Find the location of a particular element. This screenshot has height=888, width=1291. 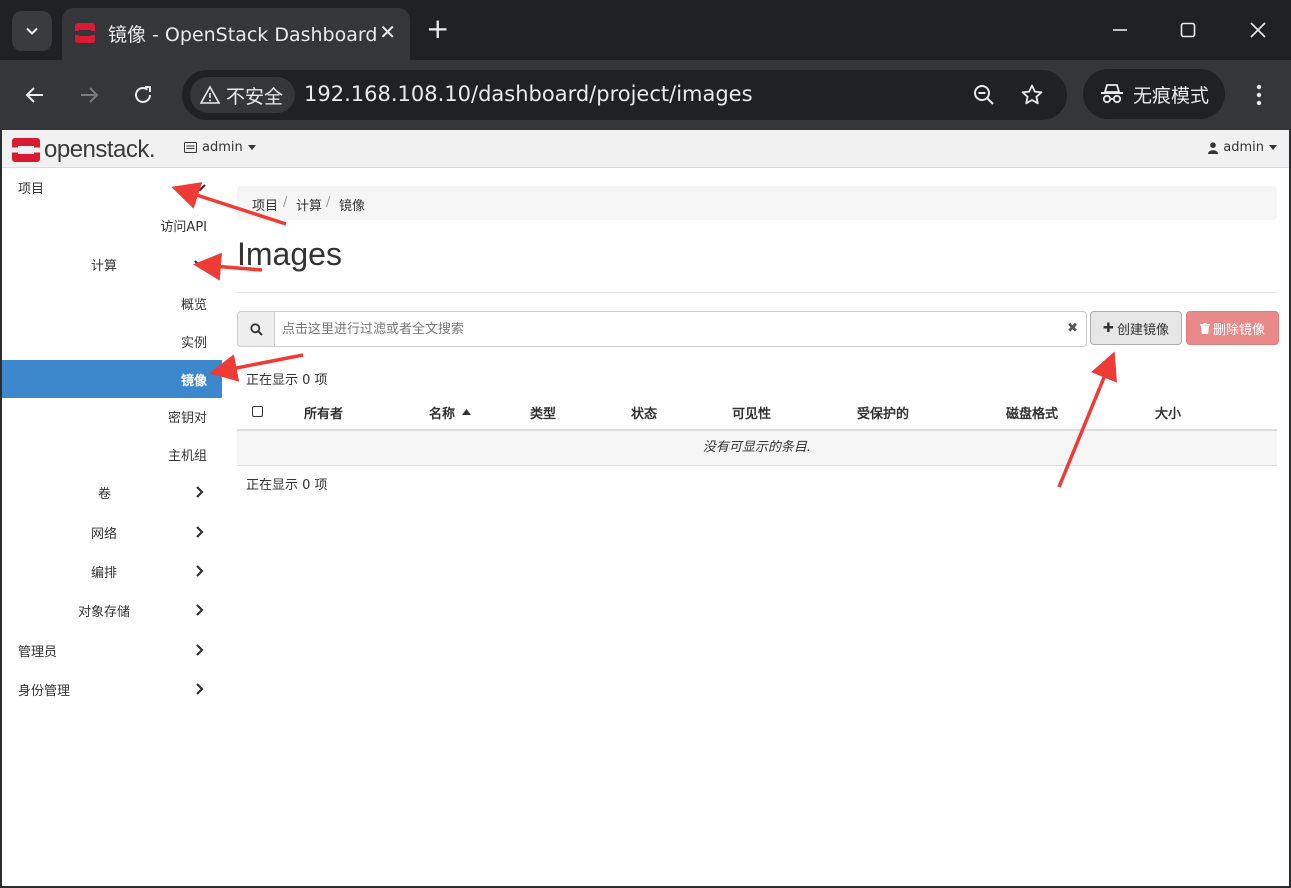

reload-icon is located at coordinates (143, 94).